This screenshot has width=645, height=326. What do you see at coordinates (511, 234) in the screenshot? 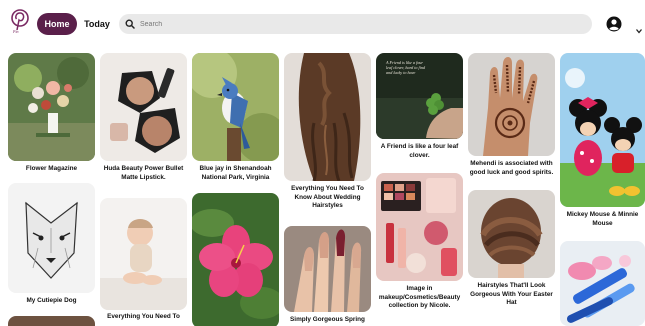
I see `pin-image-braid-updo` at bounding box center [511, 234].